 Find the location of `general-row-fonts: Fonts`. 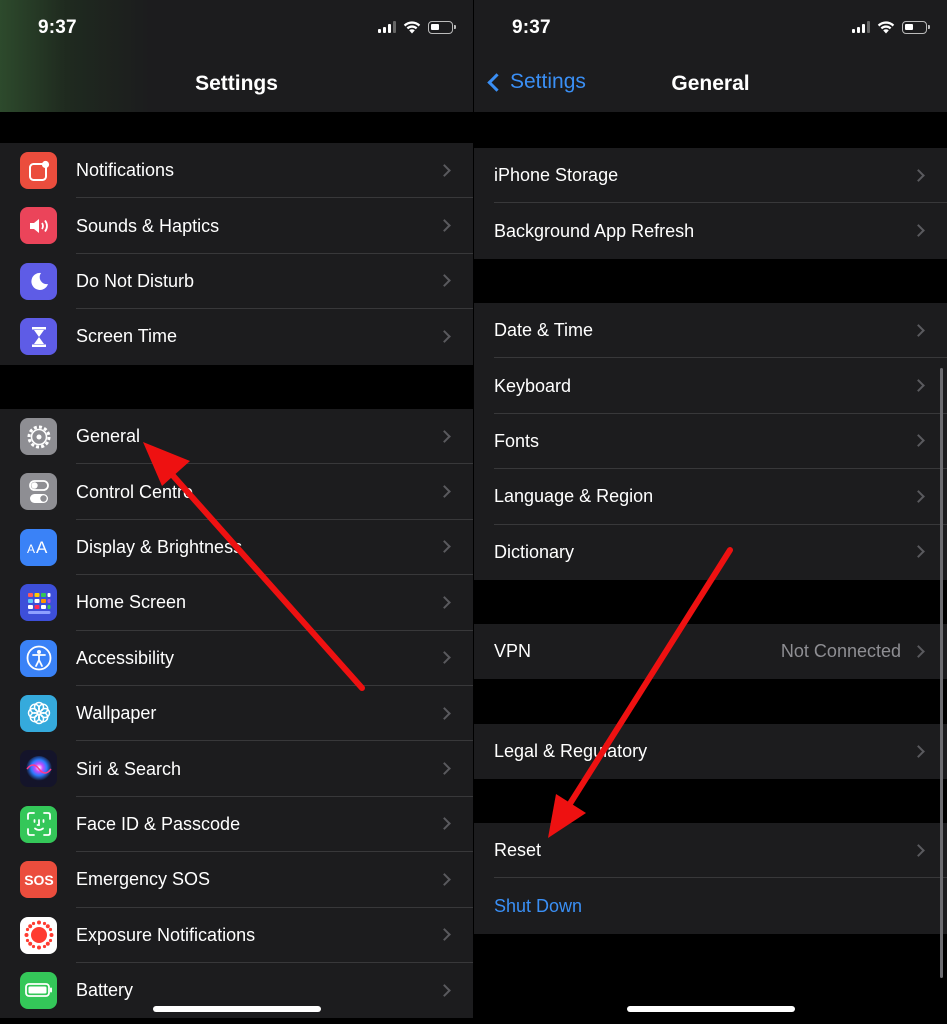

general-row-fonts: Fonts is located at coordinates (710, 442).